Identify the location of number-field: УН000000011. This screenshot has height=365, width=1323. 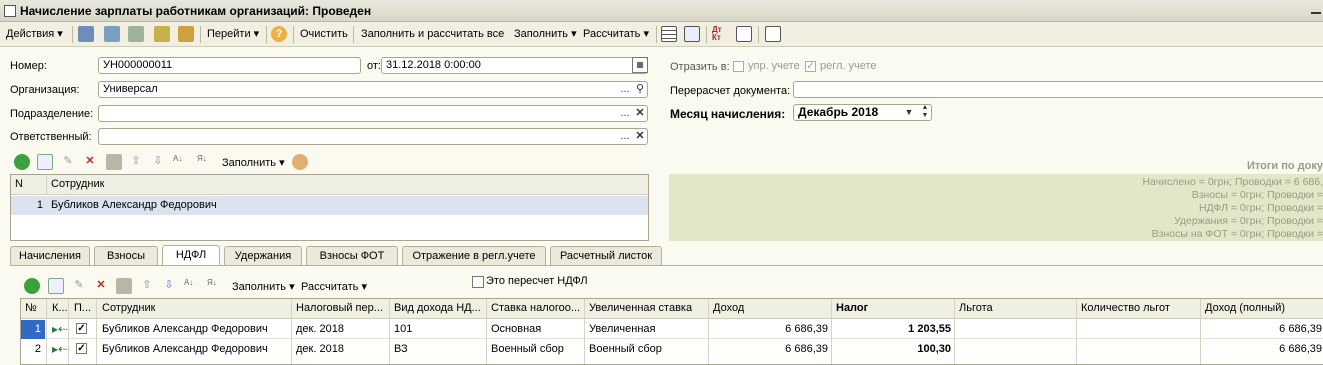
(229, 65).